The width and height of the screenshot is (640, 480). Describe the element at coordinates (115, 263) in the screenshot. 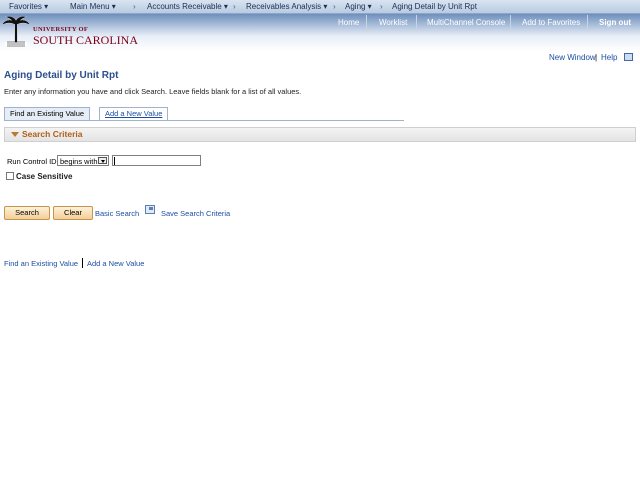

I see `bottom-add-new-link: Add a New Value` at that location.